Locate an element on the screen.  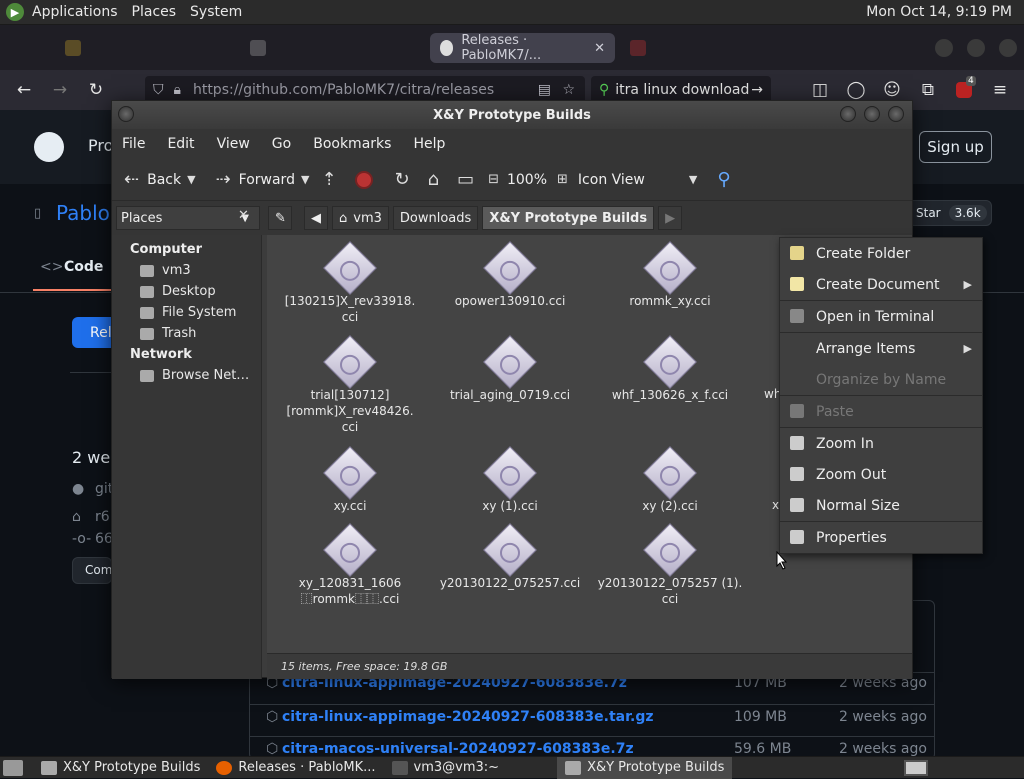
sidebar-item-vm3: vm3 is located at coordinates (186, 270).